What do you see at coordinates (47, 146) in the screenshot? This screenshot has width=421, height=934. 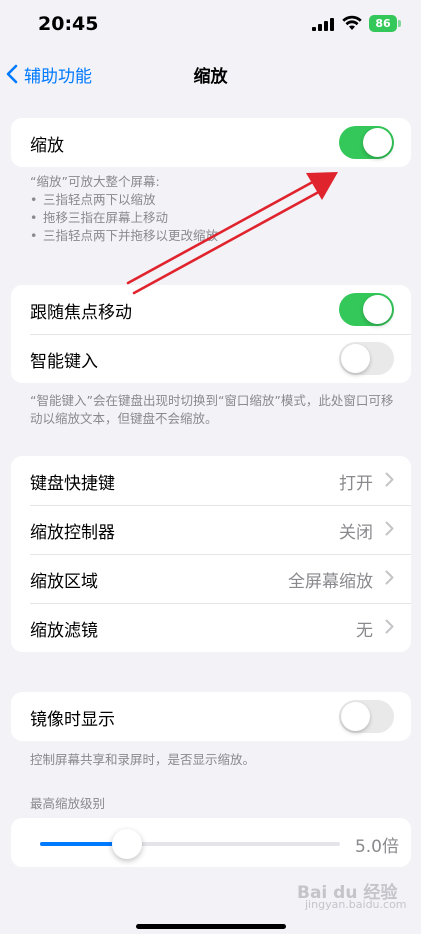 I see `zoom-label: 缩放` at bounding box center [47, 146].